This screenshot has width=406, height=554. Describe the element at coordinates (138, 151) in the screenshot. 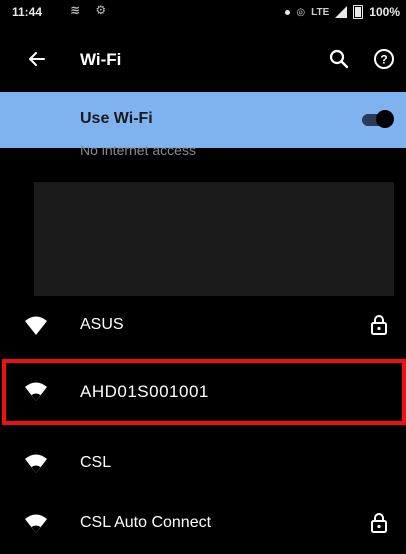

I see `connection-status-text: No internet access` at that location.